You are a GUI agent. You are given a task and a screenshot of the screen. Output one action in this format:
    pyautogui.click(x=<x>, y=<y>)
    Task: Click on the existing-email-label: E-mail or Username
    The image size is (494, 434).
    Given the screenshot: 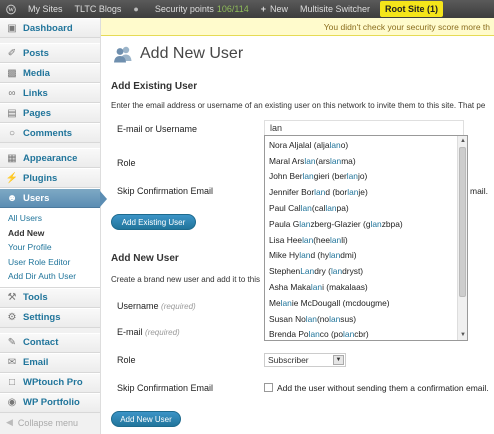 What is the action you would take?
    pyautogui.click(x=157, y=129)
    